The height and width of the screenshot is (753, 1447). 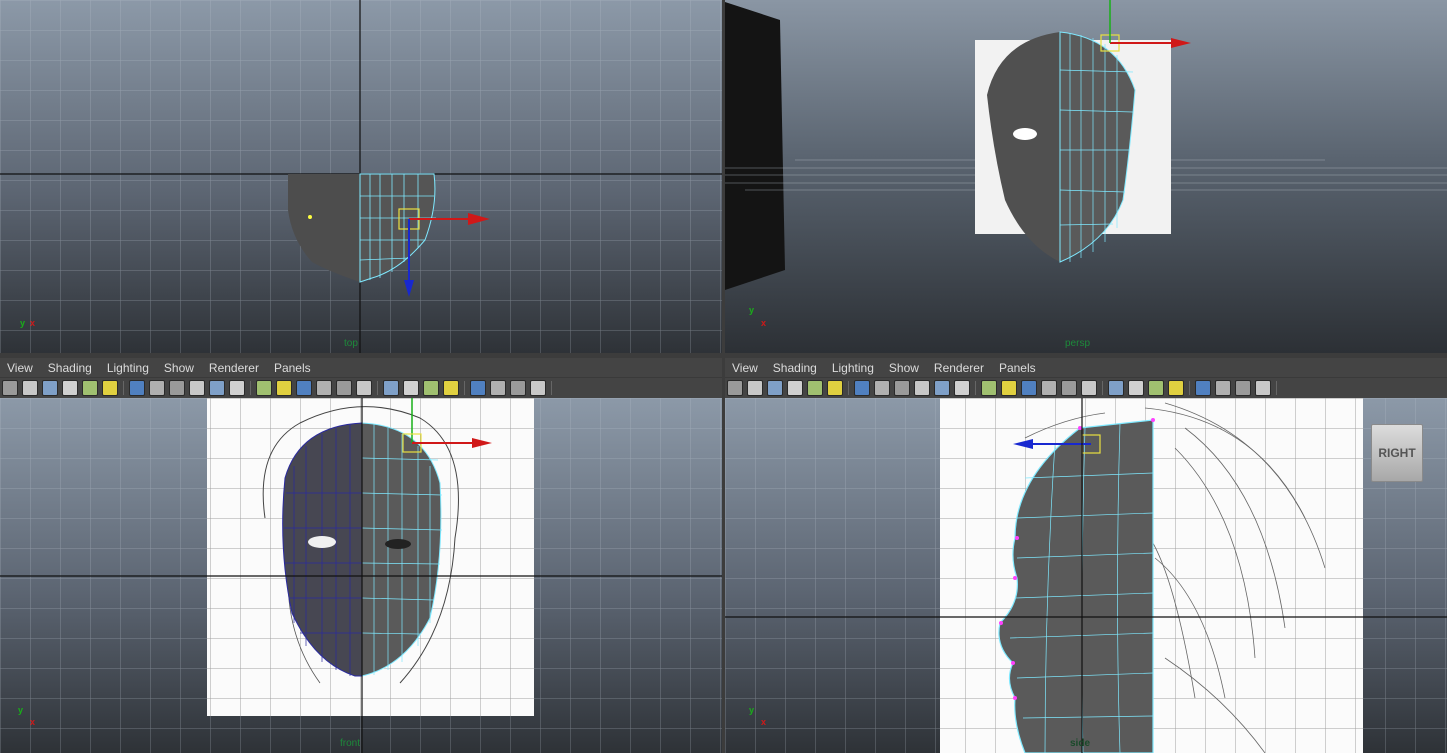 I want to click on camera-label: side, so click(x=1080, y=743).